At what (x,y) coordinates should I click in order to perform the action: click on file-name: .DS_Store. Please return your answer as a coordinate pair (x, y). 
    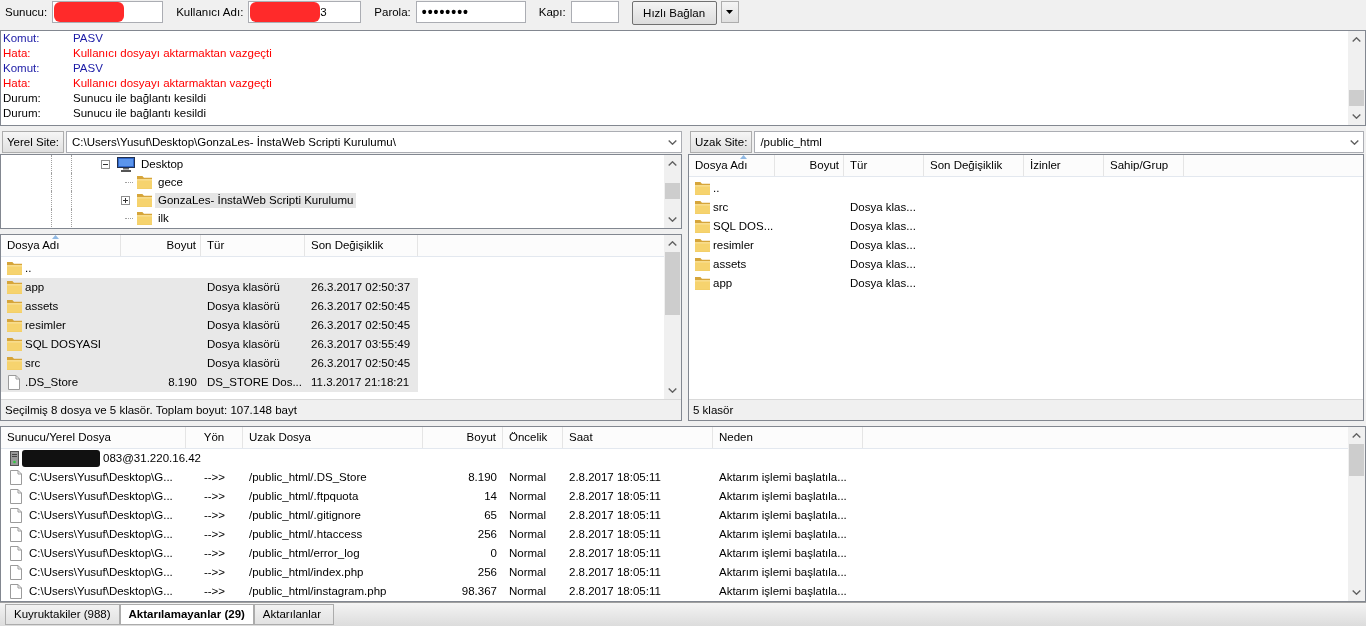
    Looking at the image, I should click on (52, 382).